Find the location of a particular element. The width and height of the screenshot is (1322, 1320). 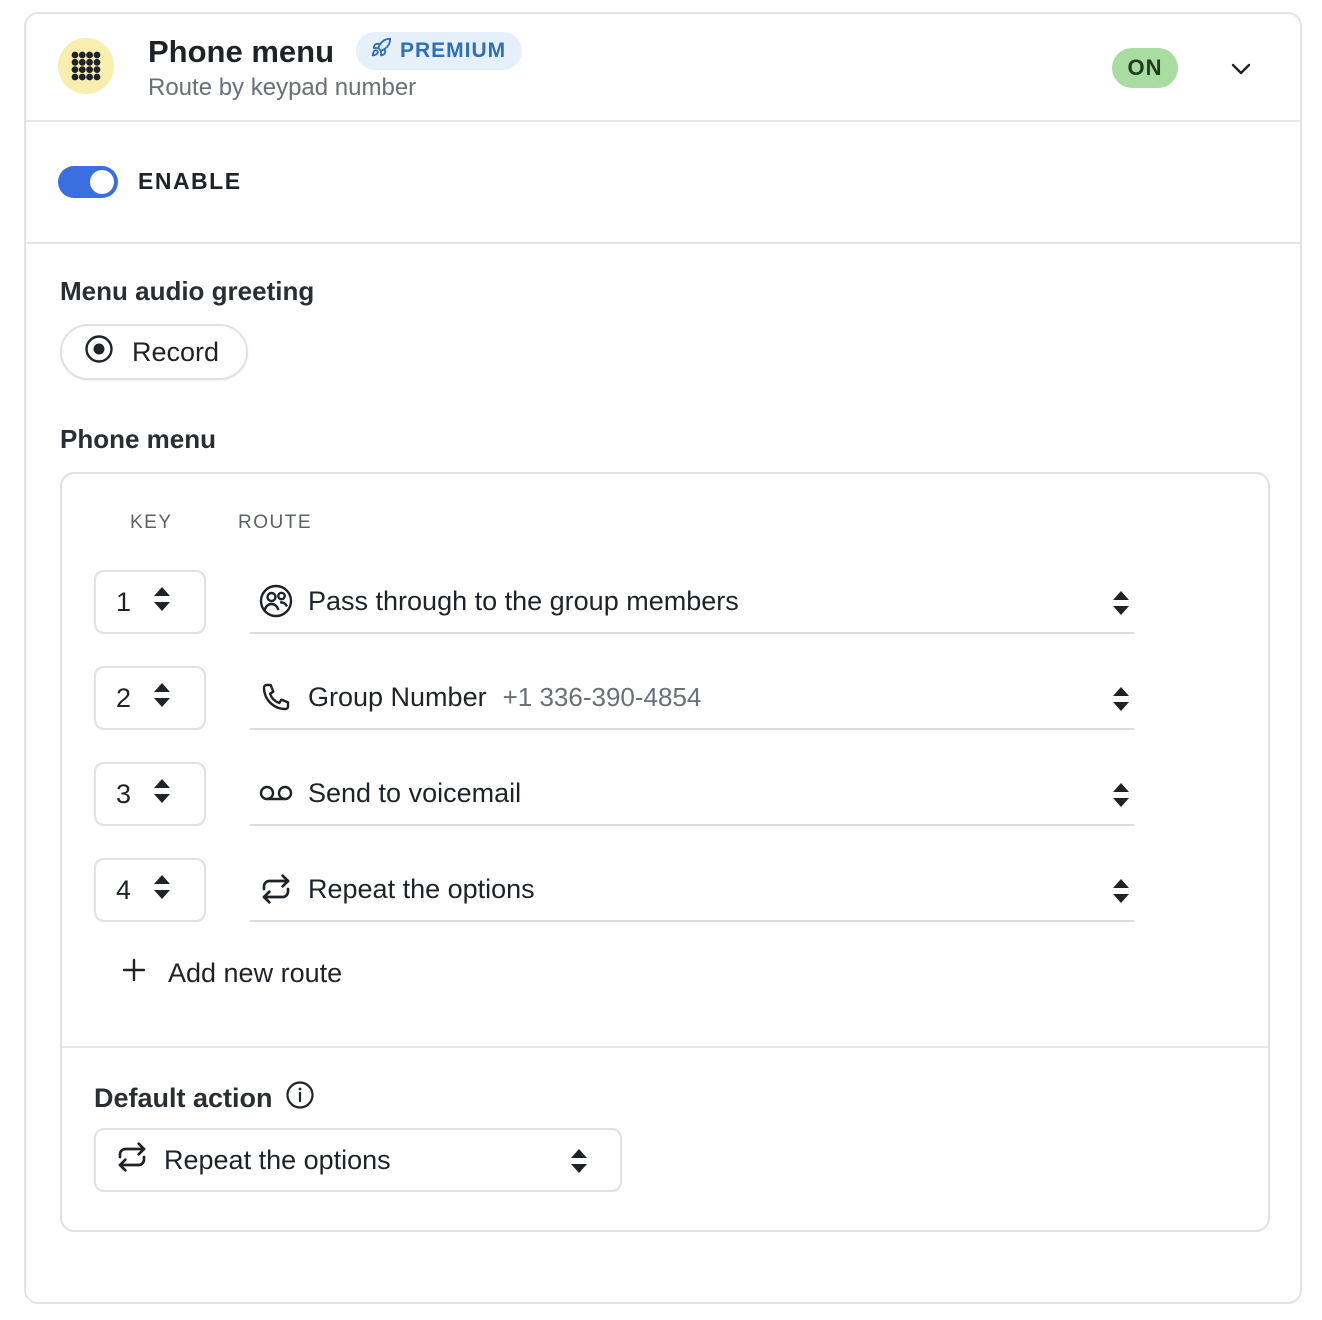

card-title: Phone menu is located at coordinates (241, 51).